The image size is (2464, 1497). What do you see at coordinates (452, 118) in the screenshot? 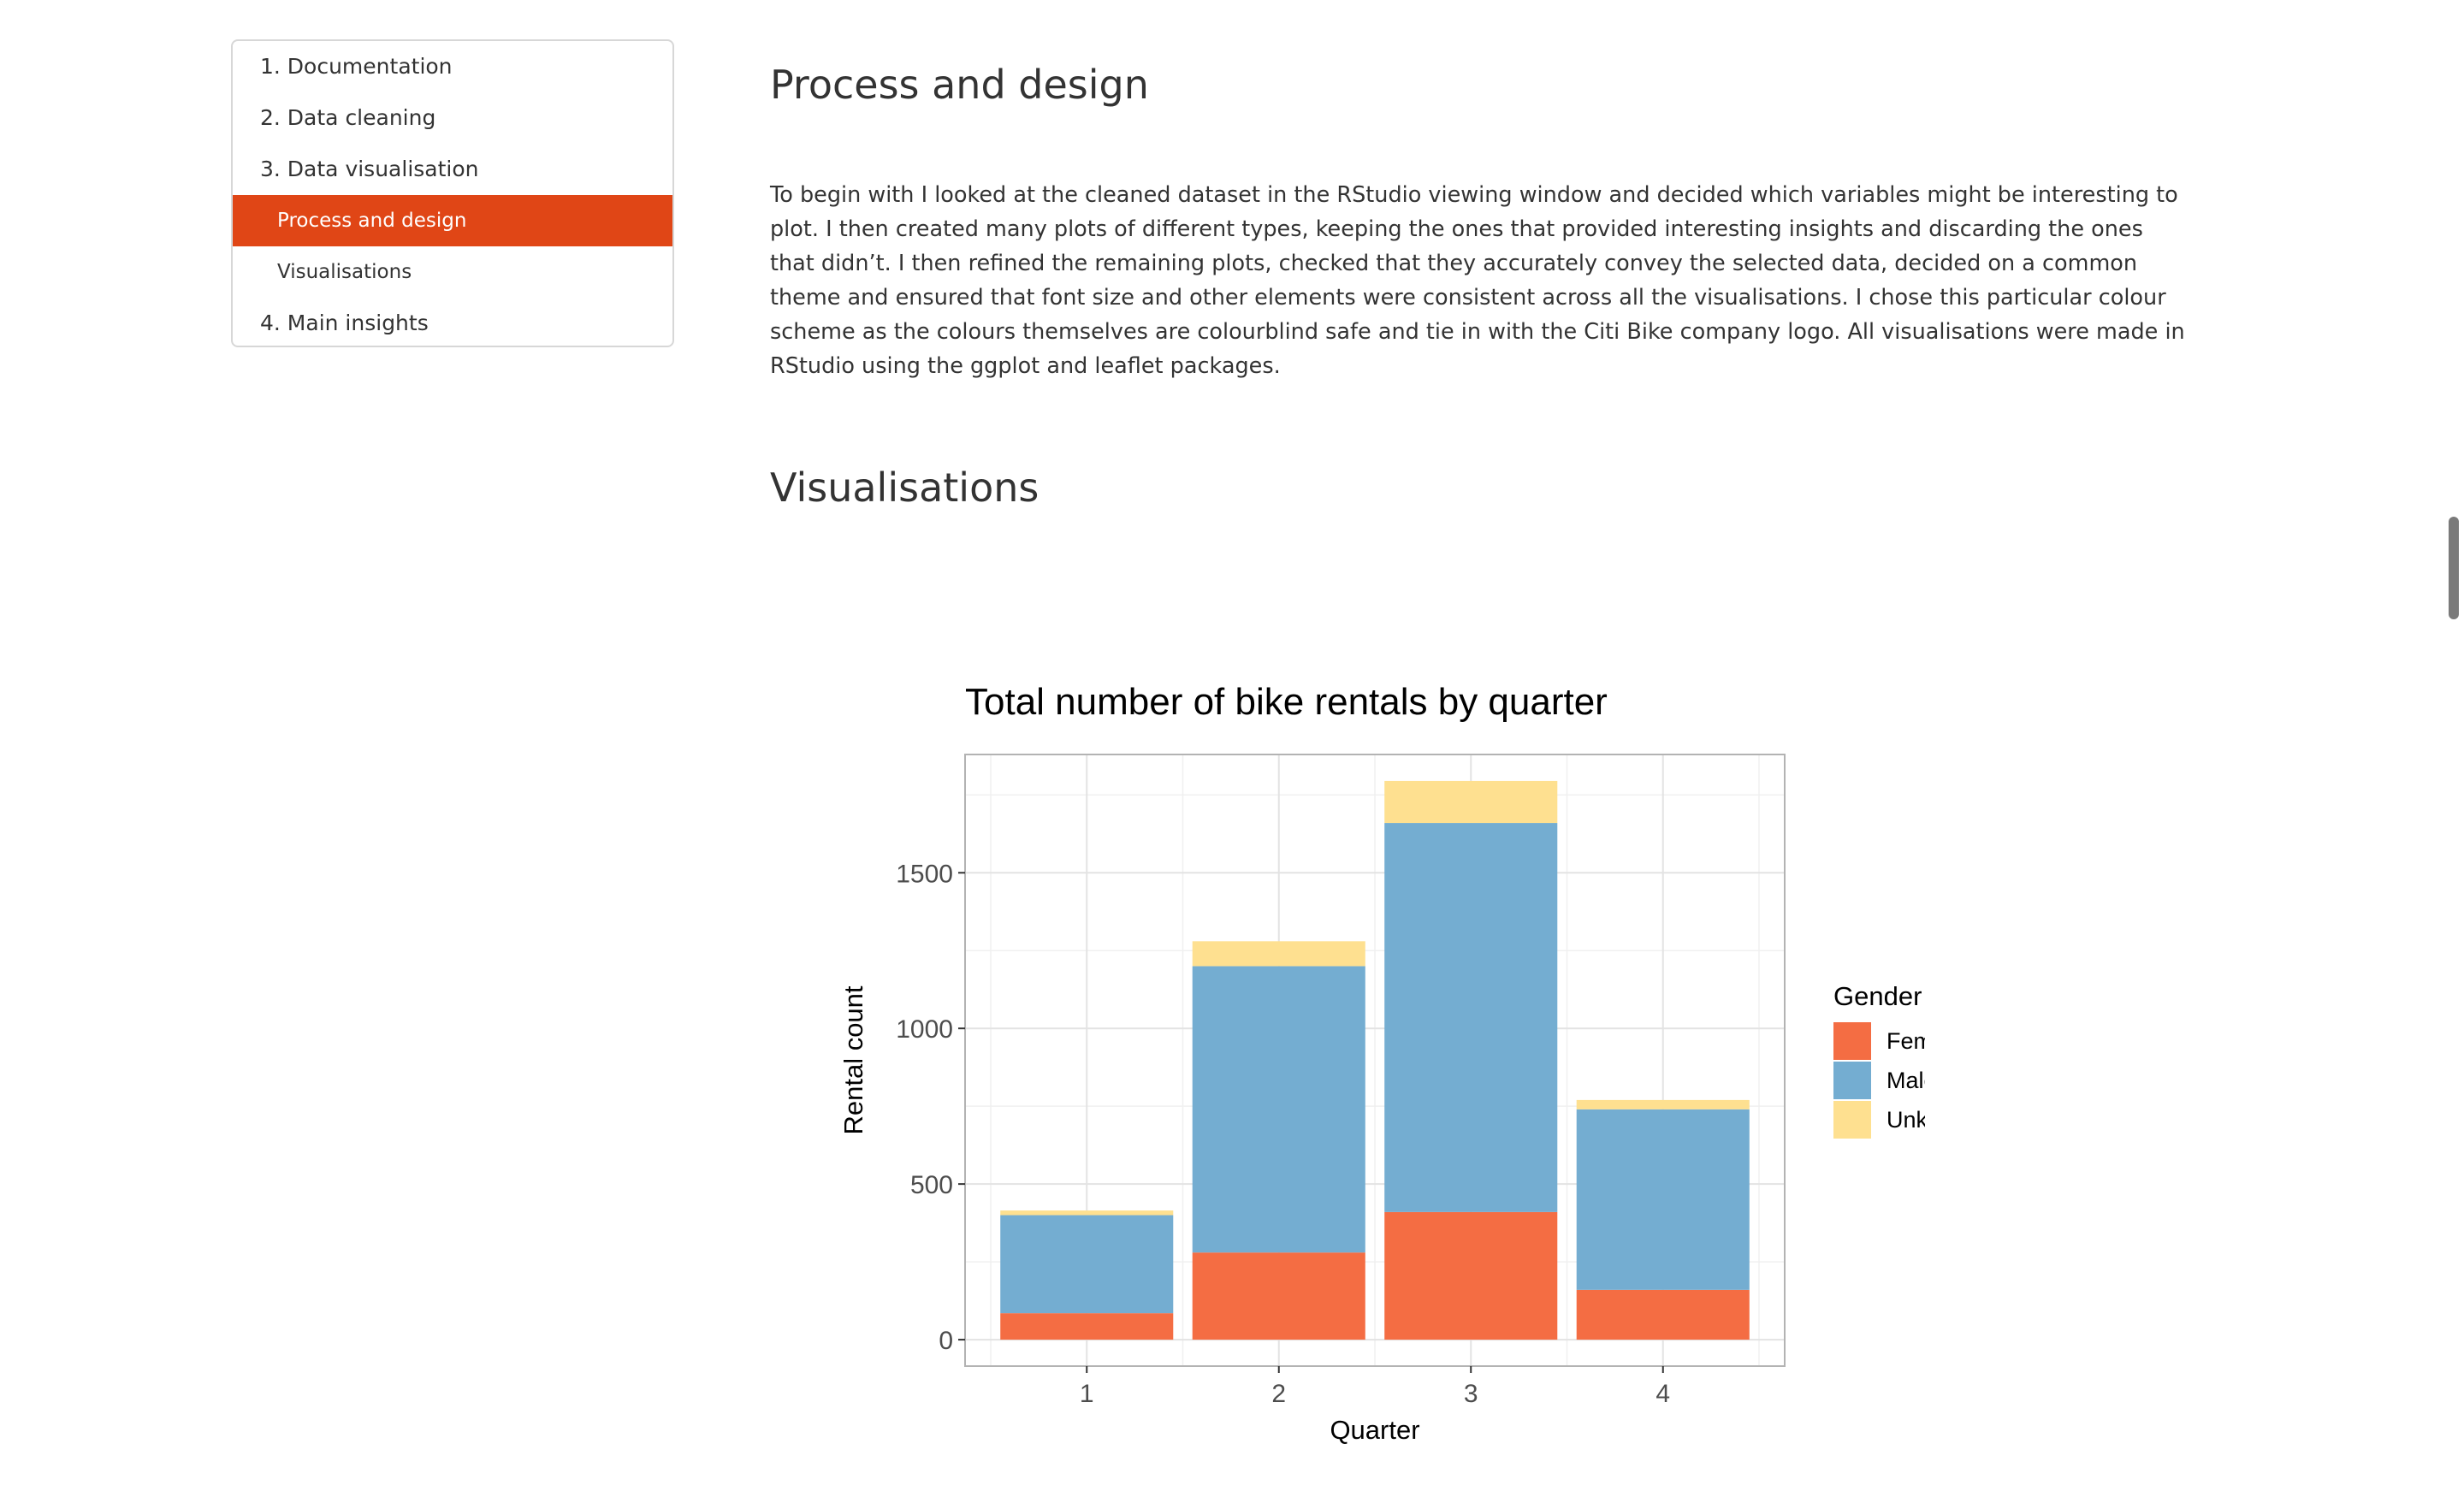
I see `toc-item-data-cleaning: 2. Data cleaning` at bounding box center [452, 118].